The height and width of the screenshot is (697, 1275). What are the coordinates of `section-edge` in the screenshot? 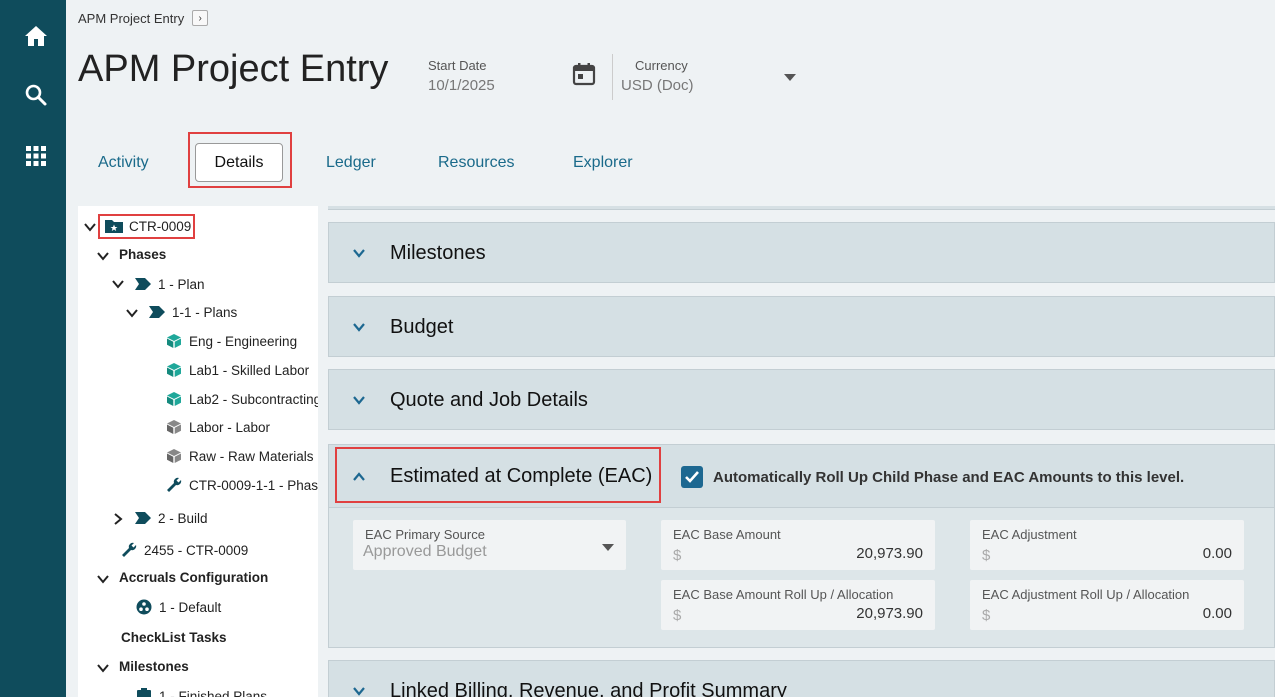 It's located at (801, 208).